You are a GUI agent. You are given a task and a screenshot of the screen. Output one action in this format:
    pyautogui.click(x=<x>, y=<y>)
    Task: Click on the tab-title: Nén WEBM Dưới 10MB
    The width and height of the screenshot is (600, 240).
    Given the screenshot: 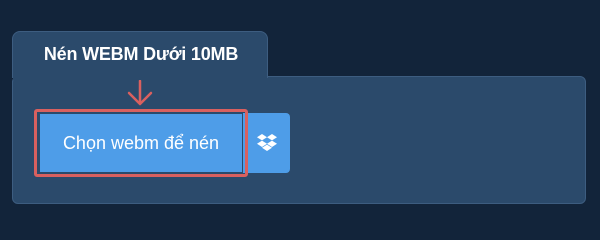 What is the action you would take?
    pyautogui.click(x=141, y=54)
    